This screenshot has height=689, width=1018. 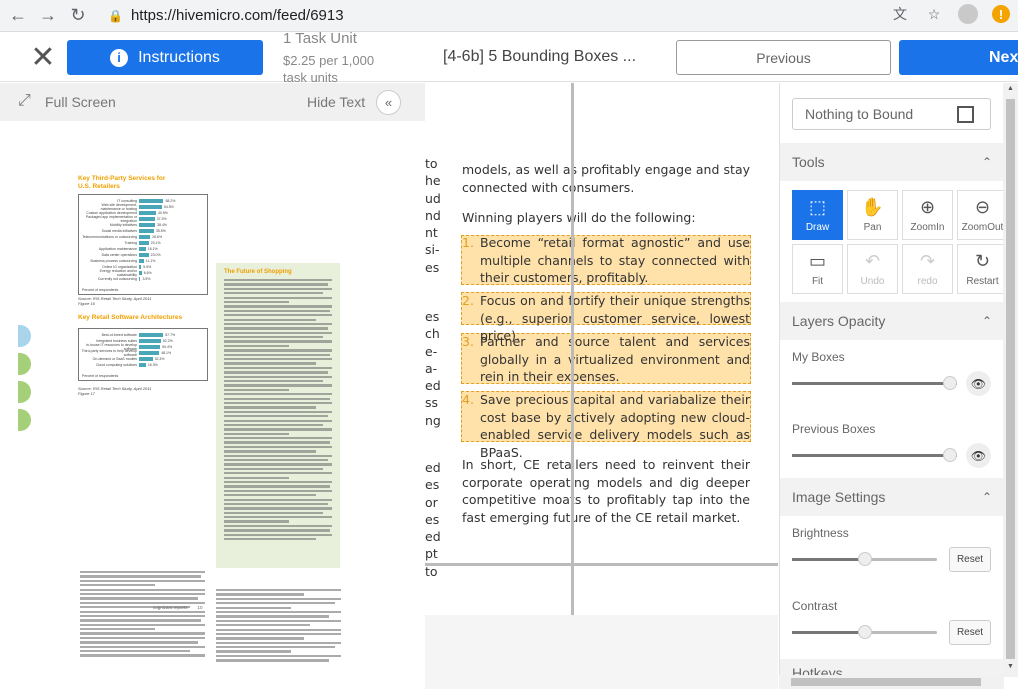 I want to click on chart-bar-value: 16.3%, so click(x=152, y=365).